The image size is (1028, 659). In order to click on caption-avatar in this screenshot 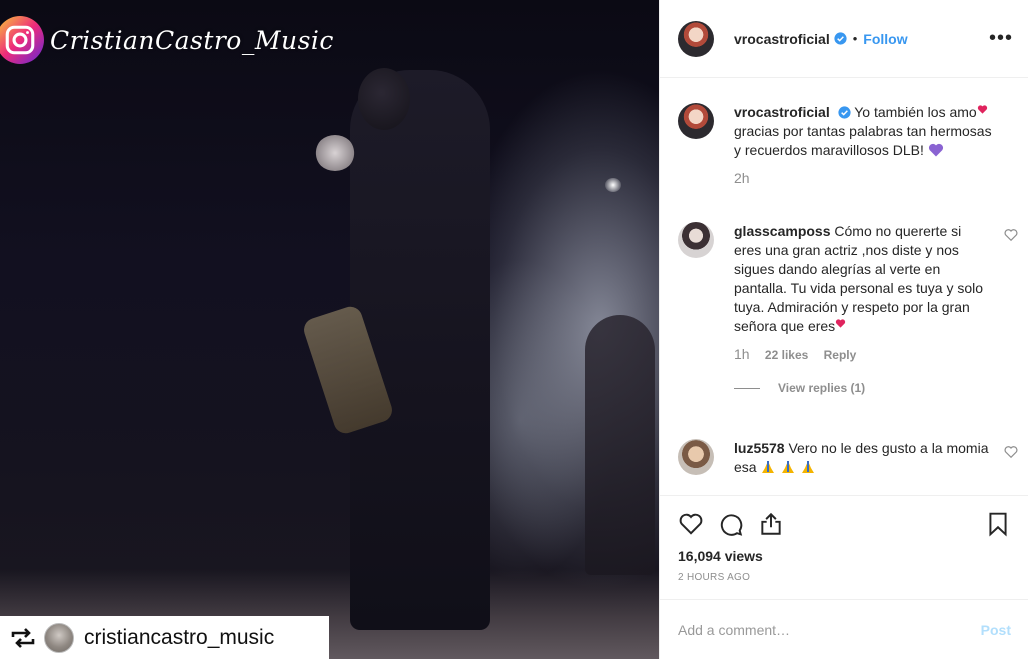, I will do `click(696, 121)`.